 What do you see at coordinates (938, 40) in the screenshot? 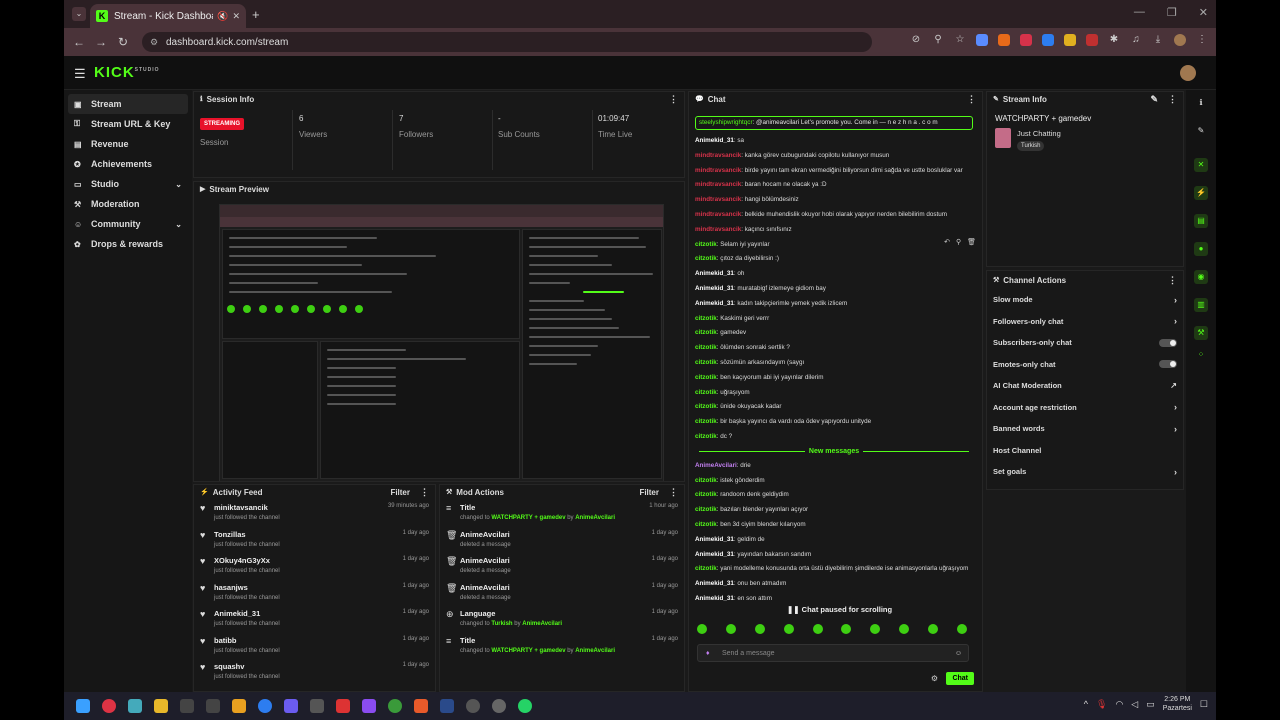
I see `zoom-icon: ⚲` at bounding box center [938, 40].